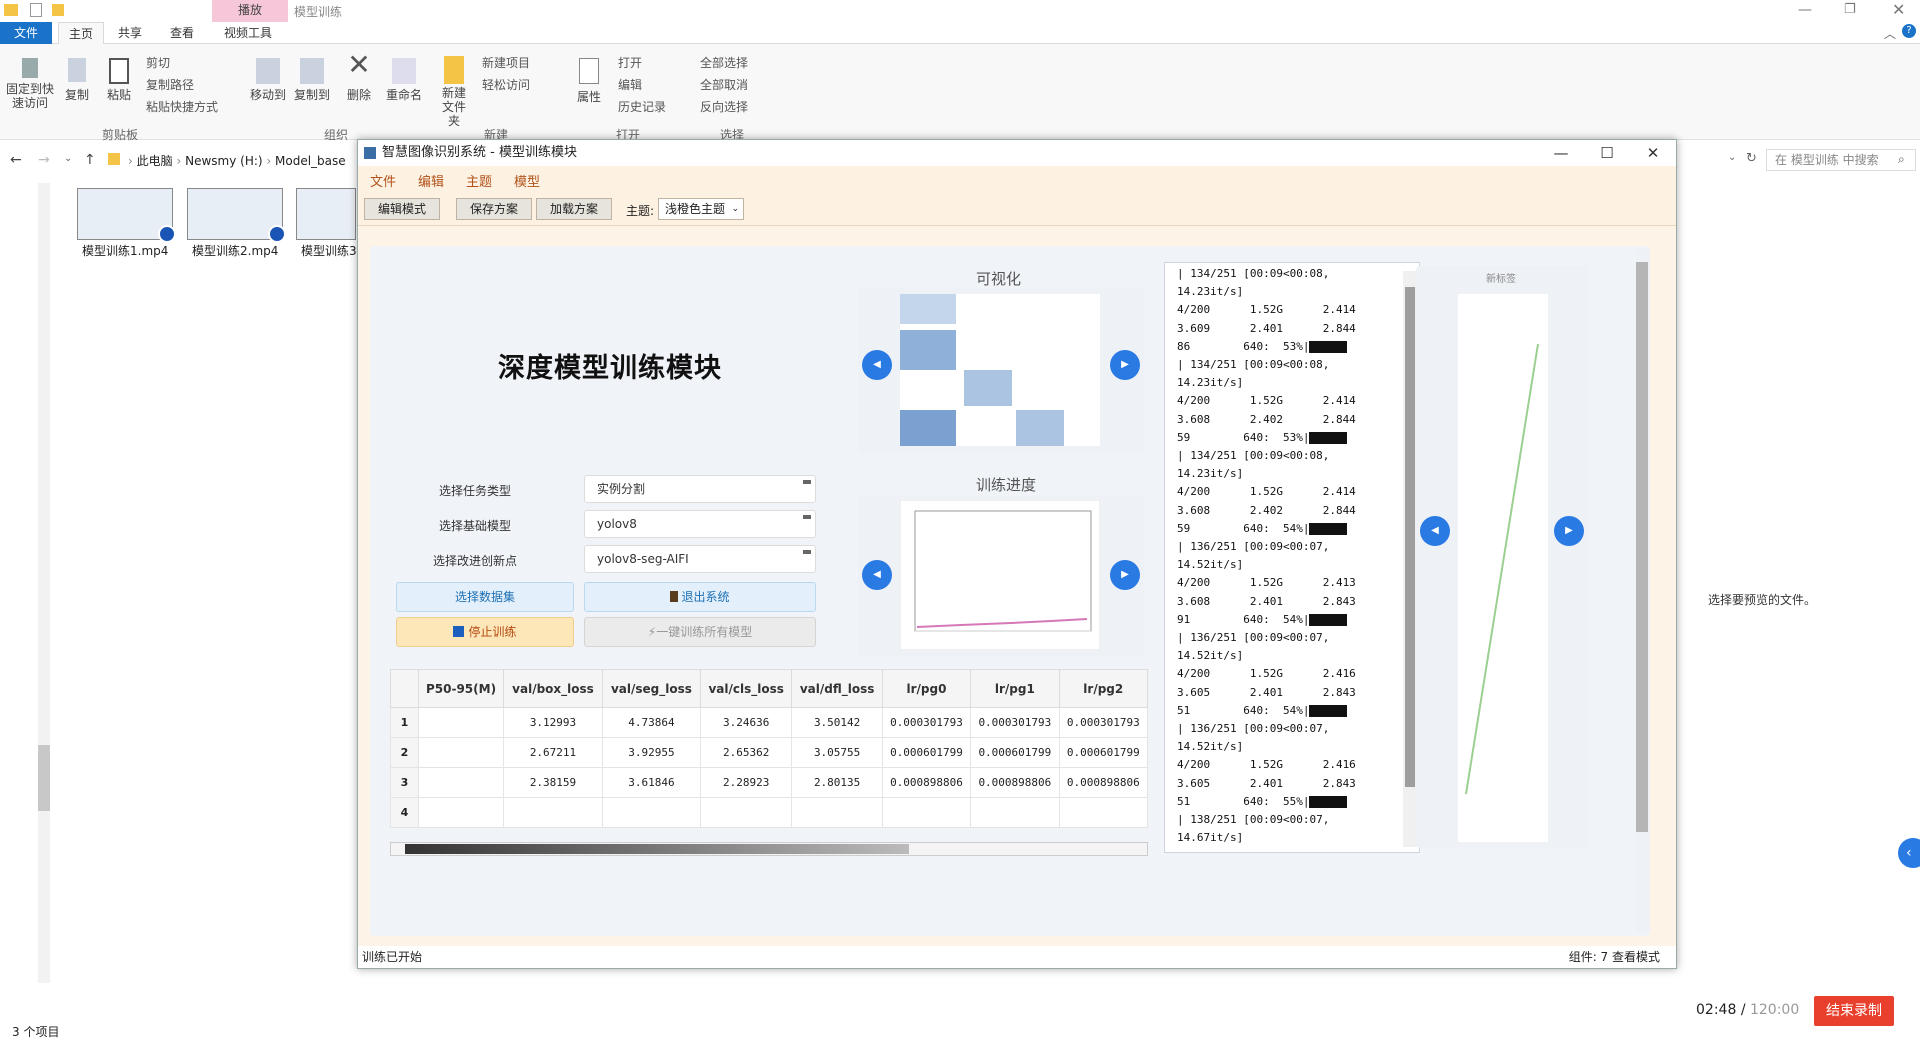 This screenshot has height=1042, width=1920. What do you see at coordinates (700, 559) in the screenshot?
I see `innovation-select: yolov8-seg-AIFI` at bounding box center [700, 559].